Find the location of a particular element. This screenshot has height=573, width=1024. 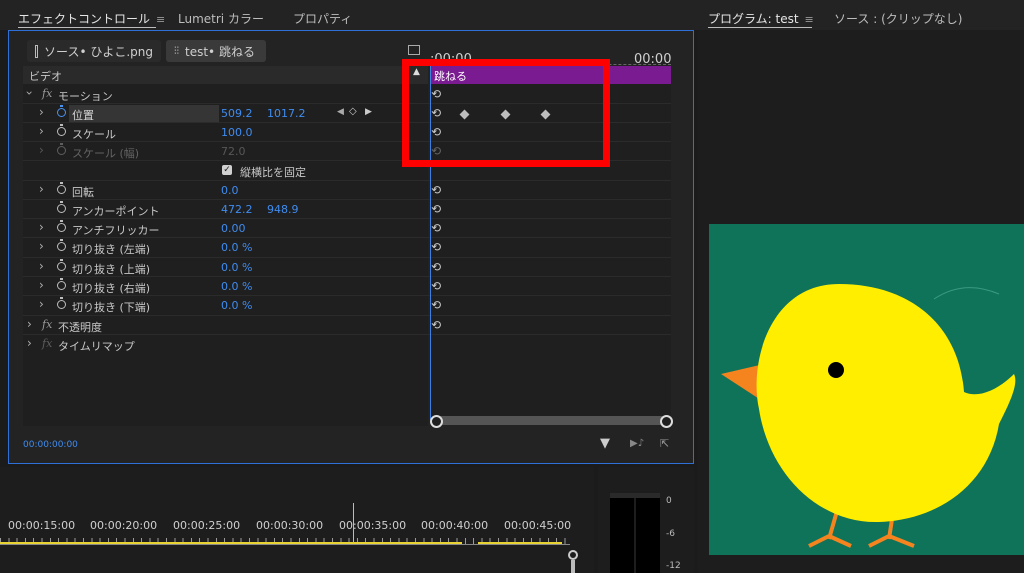

tab-effect-controls: エフェクトコントロール ≡ is located at coordinates (91, 18).